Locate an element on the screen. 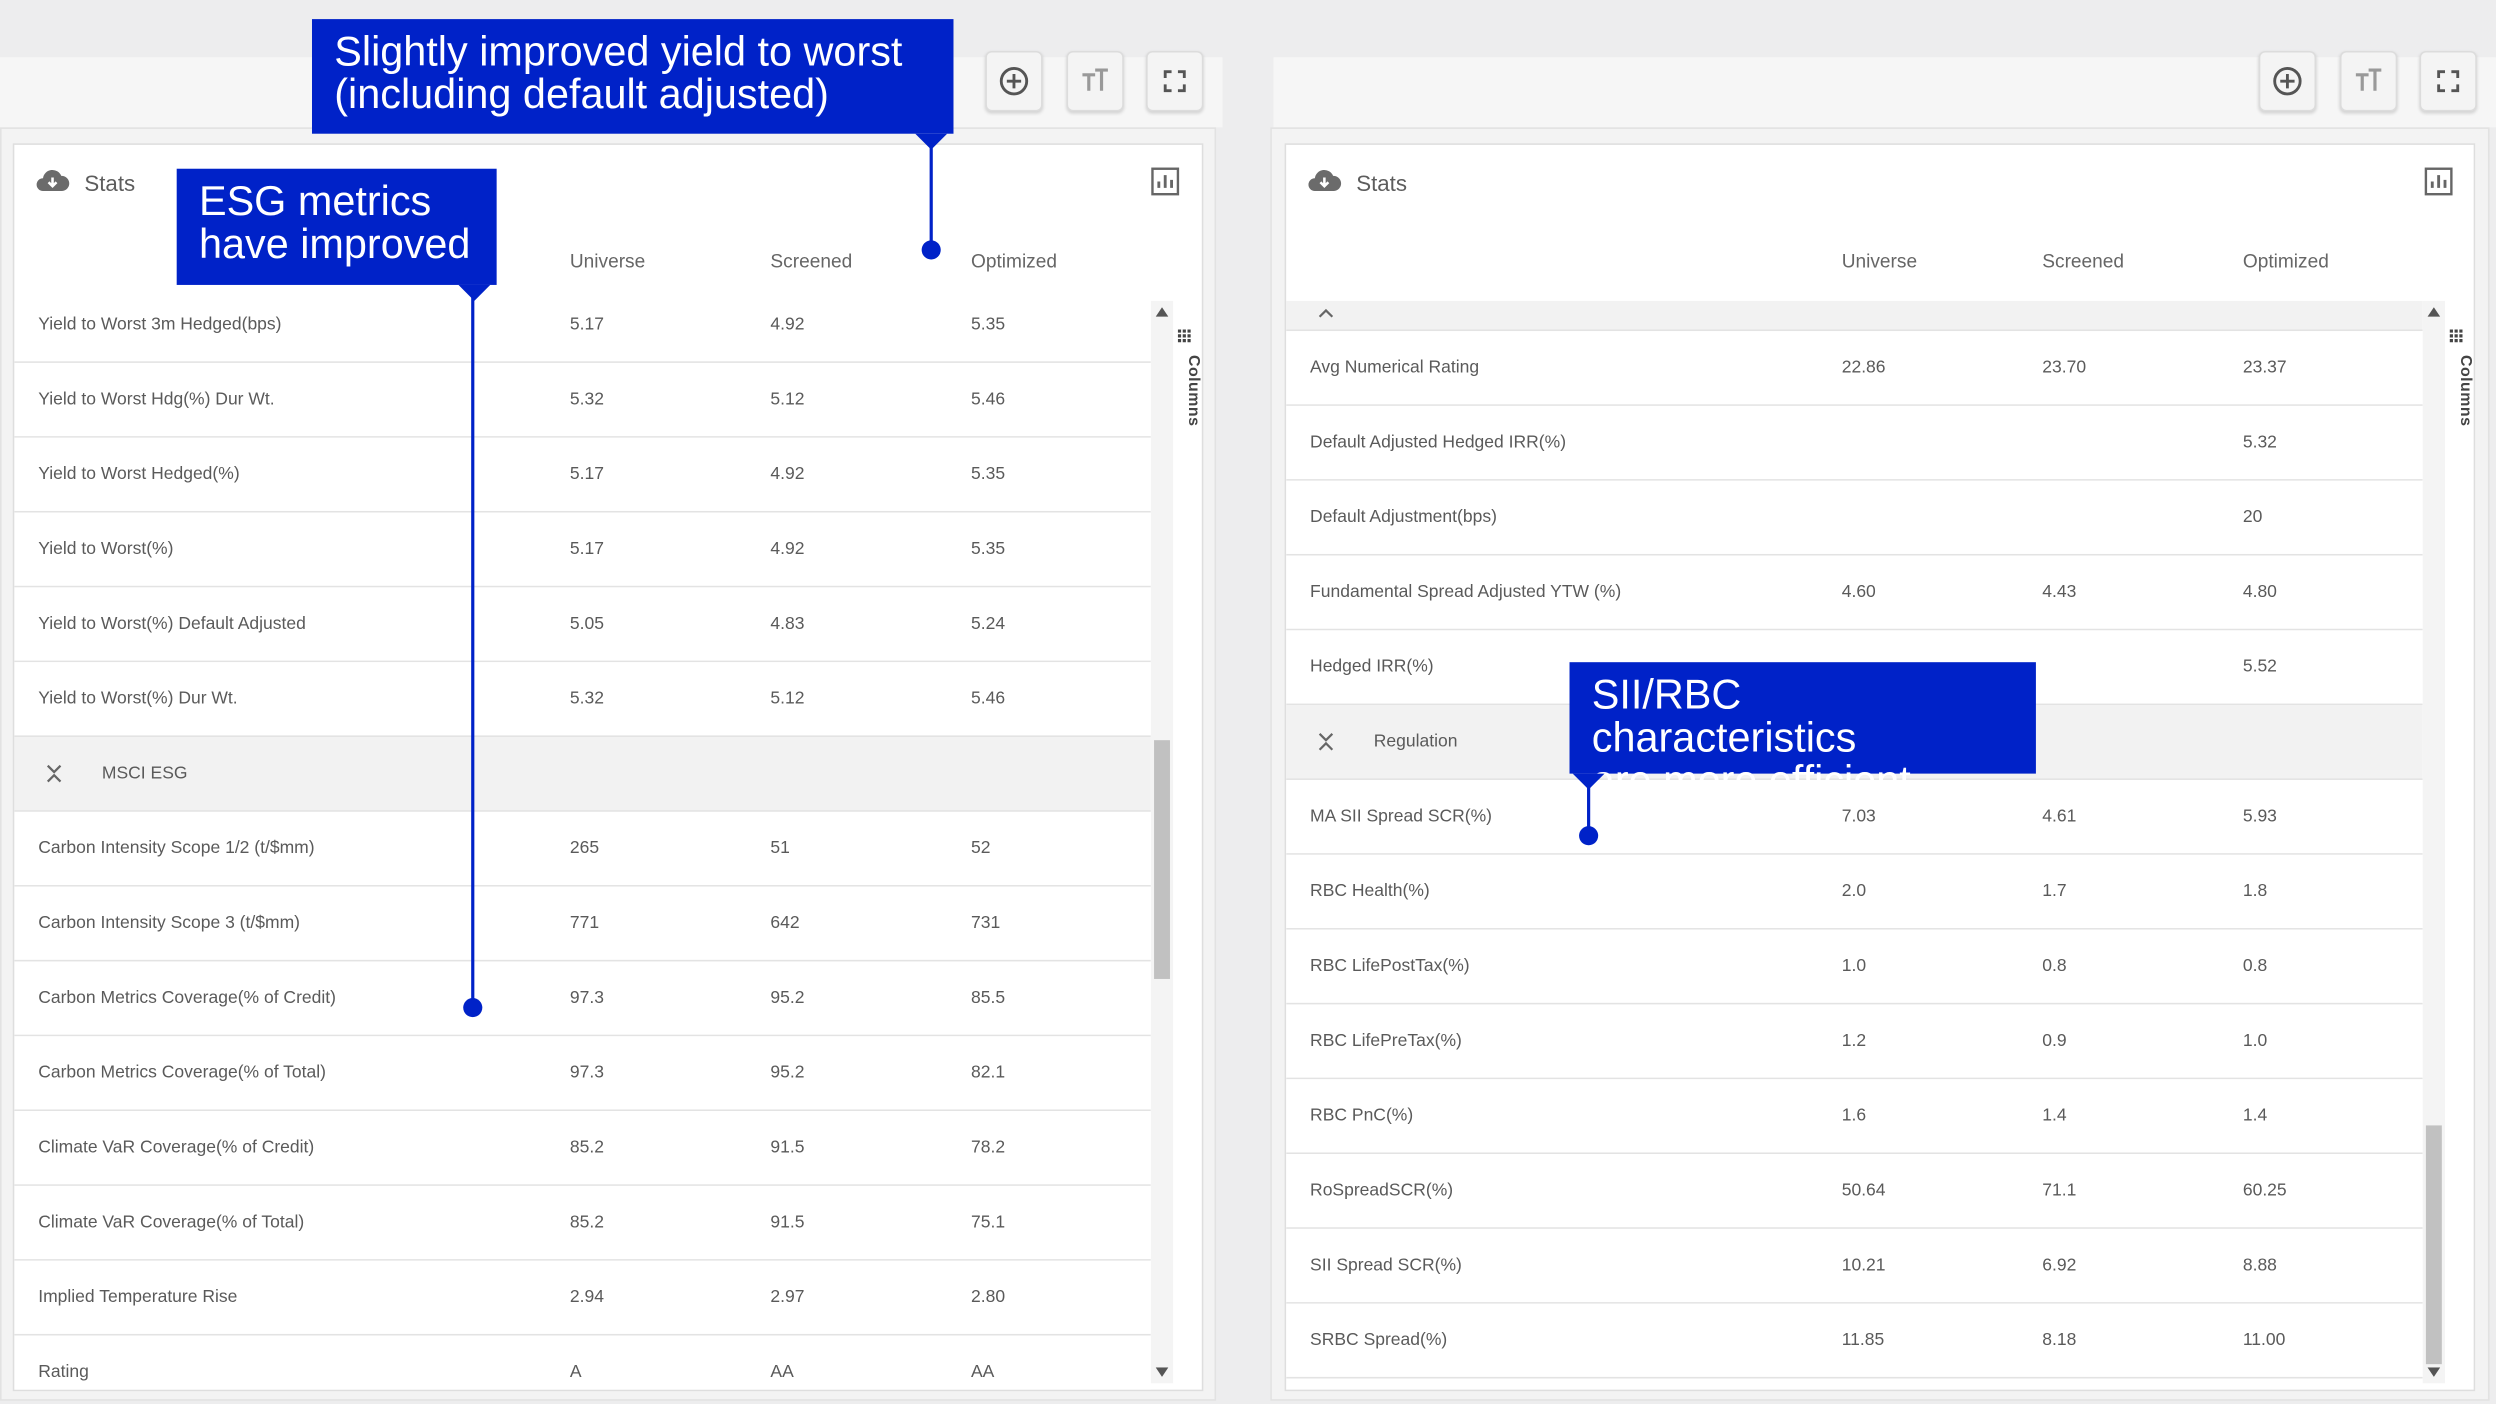  fullscreen-icon is located at coordinates (1174, 81).